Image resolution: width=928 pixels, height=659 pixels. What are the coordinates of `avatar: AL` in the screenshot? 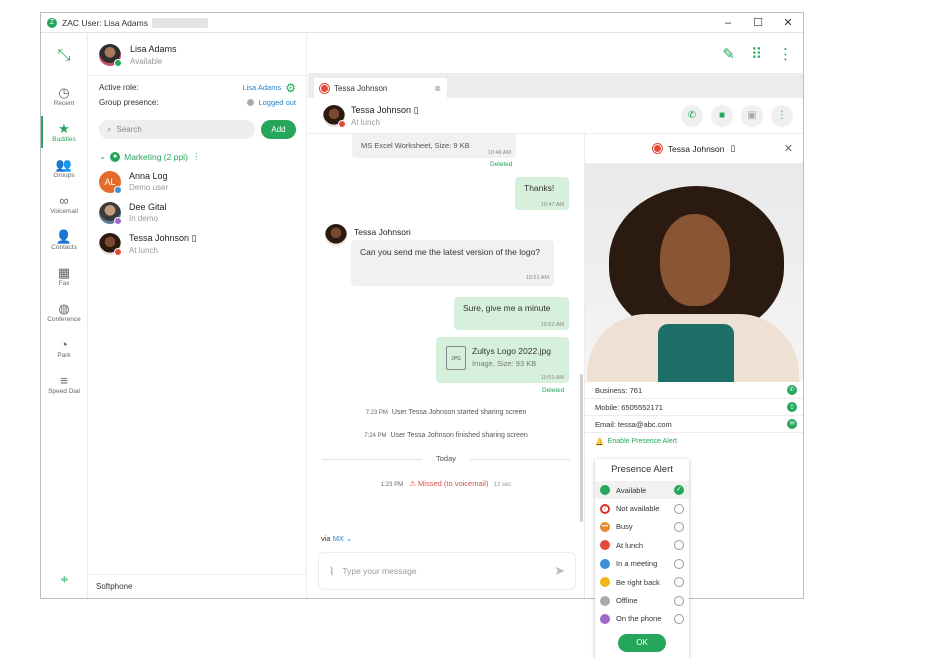 It's located at (110, 182).